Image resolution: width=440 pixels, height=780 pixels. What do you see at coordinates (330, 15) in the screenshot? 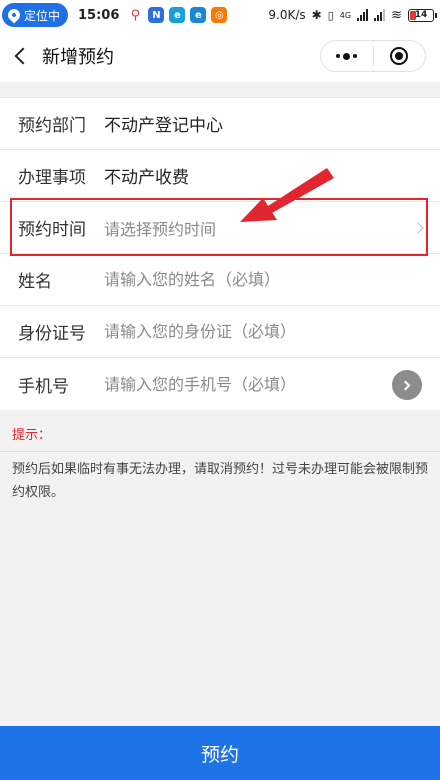
I see `vibrate-icon: ▯` at bounding box center [330, 15].